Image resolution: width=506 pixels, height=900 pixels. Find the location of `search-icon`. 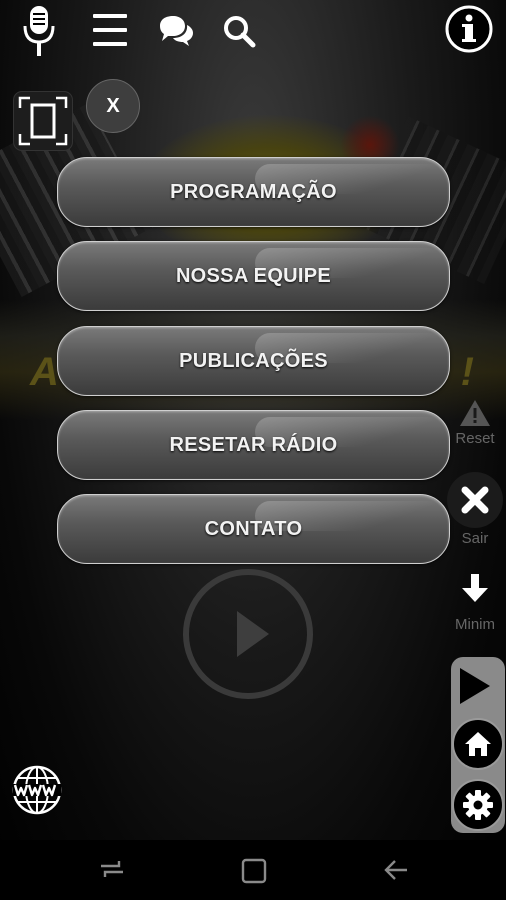

search-icon is located at coordinates (239, 31).